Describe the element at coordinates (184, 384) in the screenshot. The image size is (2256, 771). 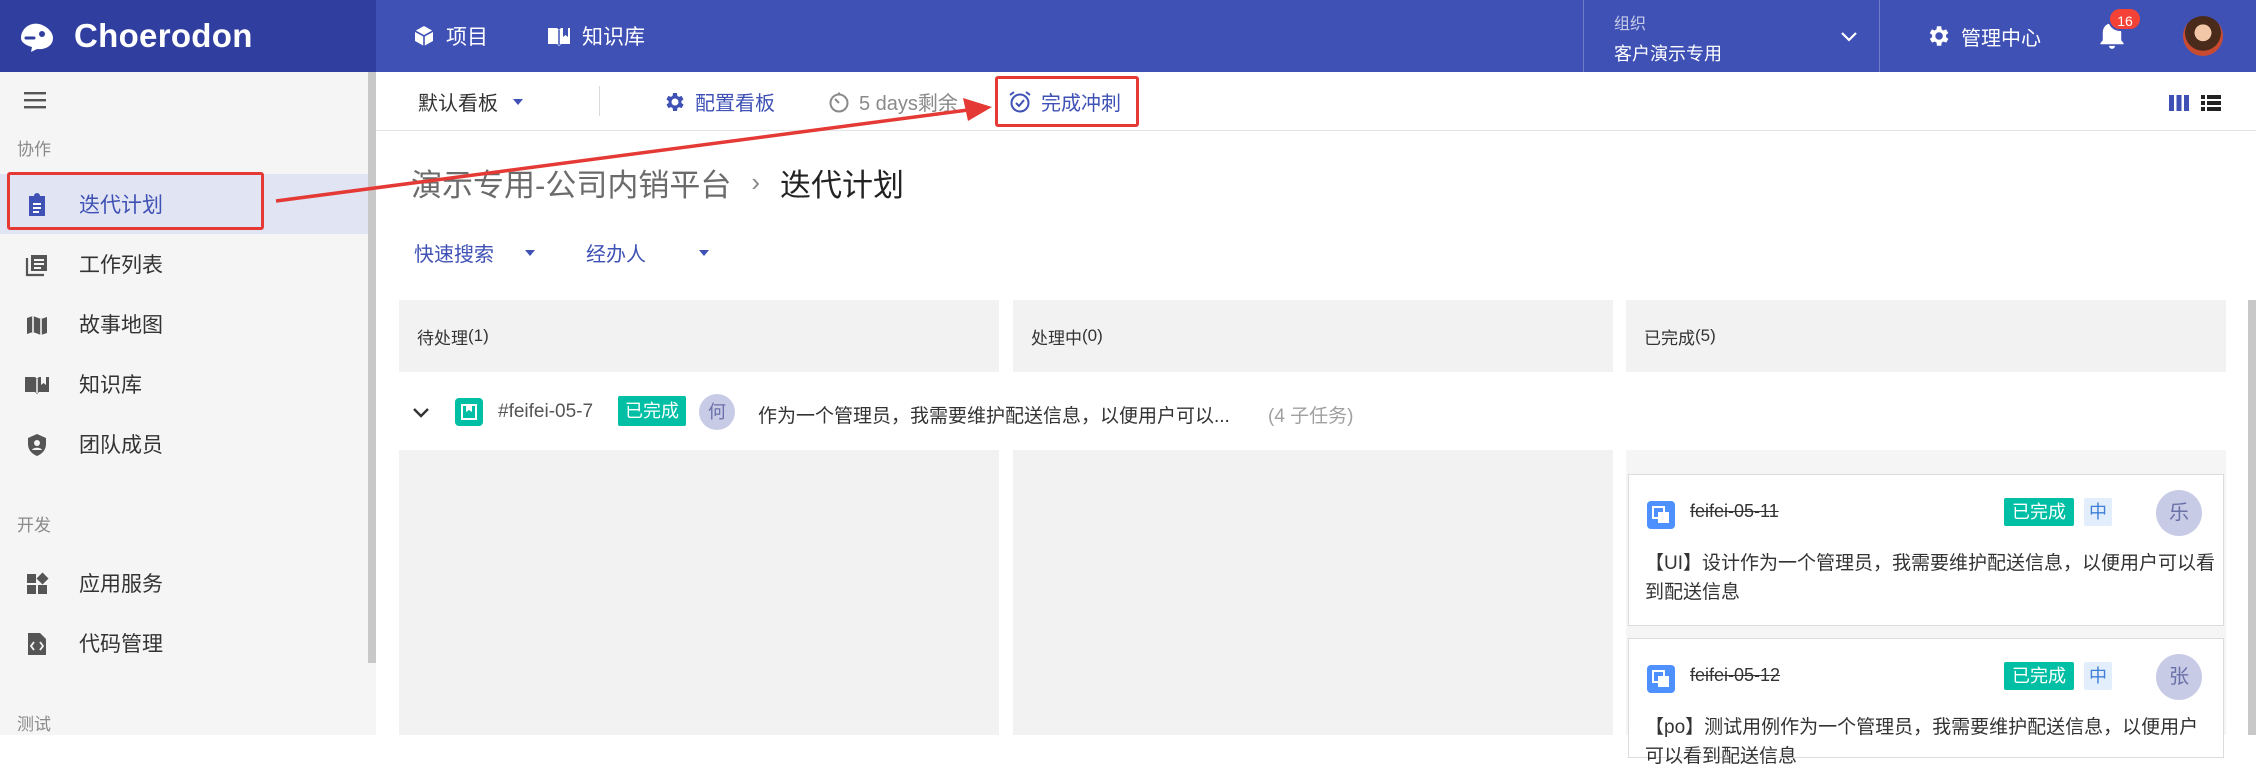
I see `sidebar-item-knowledge-base: 知识库` at that location.